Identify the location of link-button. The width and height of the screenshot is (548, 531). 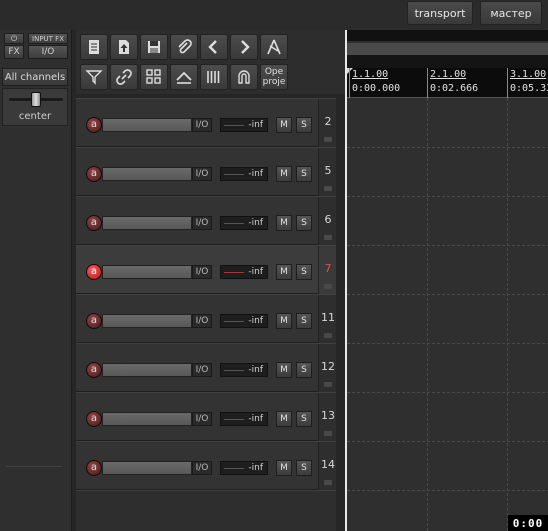
(124, 77).